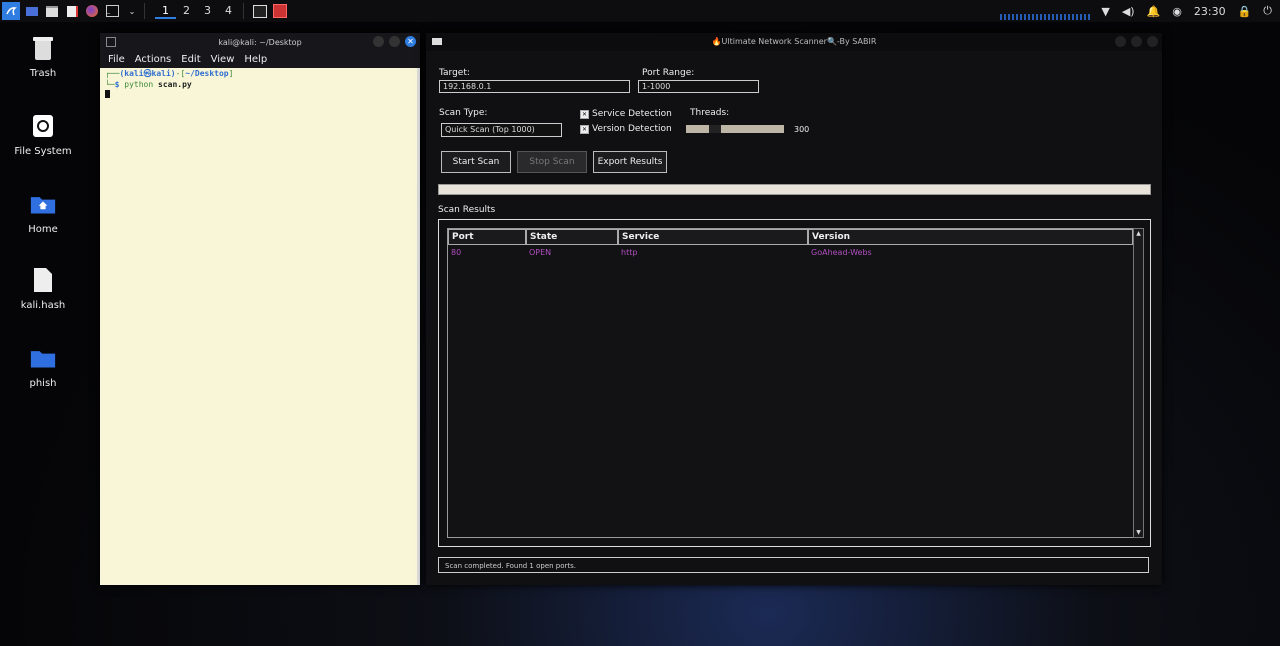 This screenshot has height=646, width=1280. What do you see at coordinates (668, 73) in the screenshot?
I see `port-range-label: Port Range:` at bounding box center [668, 73].